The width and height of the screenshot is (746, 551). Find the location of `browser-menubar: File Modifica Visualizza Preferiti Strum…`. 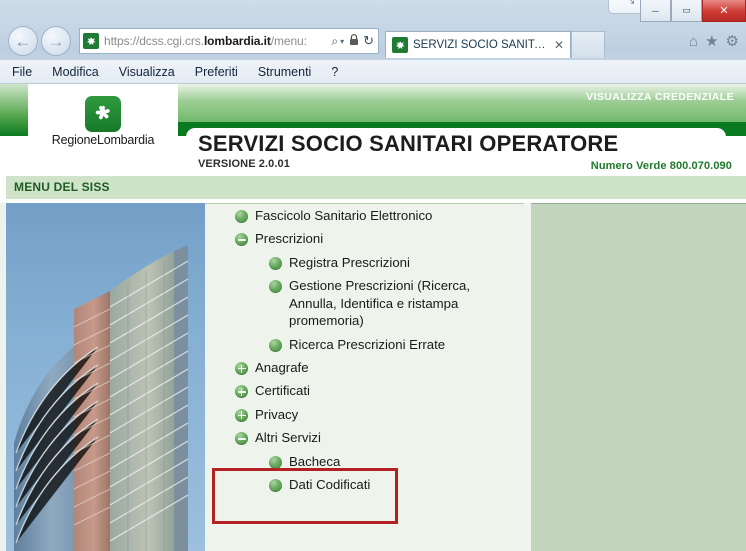

browser-menubar: File Modifica Visualizza Preferiti Strum… is located at coordinates (373, 72).